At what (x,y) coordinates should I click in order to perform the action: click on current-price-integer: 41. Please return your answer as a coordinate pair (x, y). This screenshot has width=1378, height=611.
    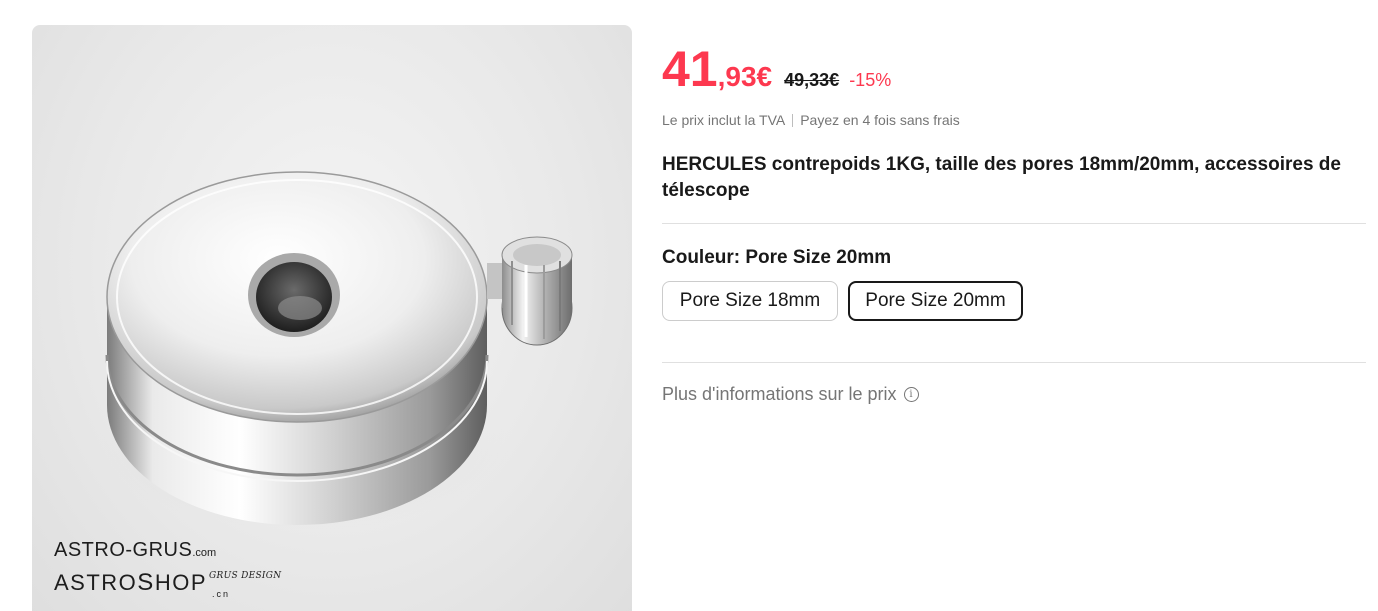
    Looking at the image, I should click on (690, 69).